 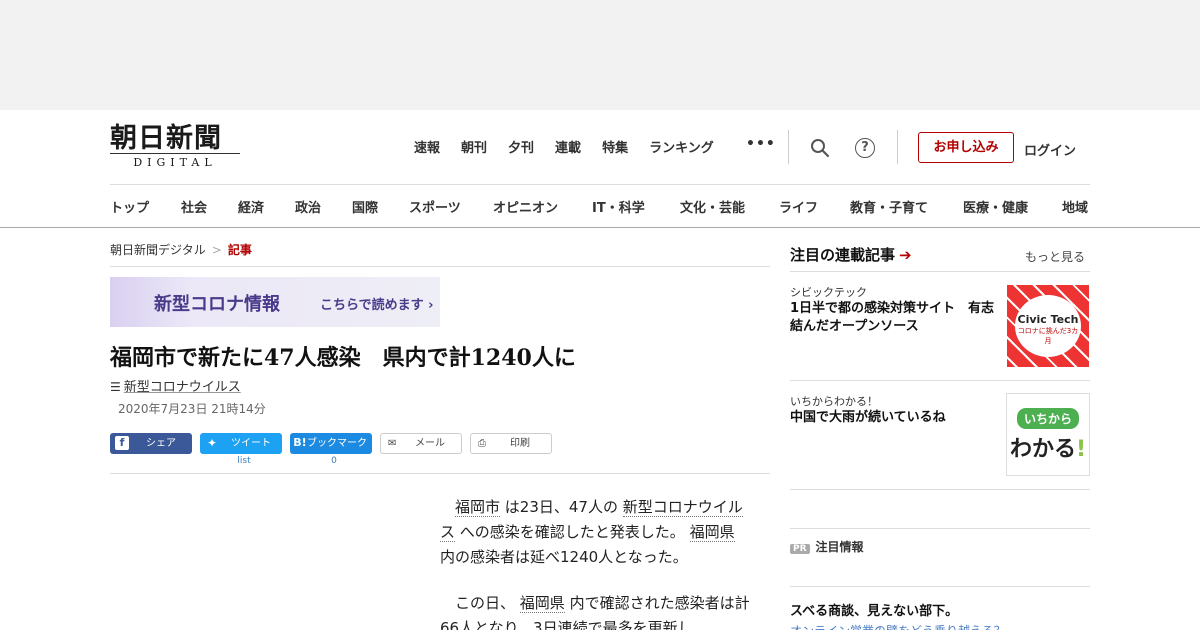 What do you see at coordinates (889, 206) in the screenshot?
I see `catnav-item-education: 教育・子育て` at bounding box center [889, 206].